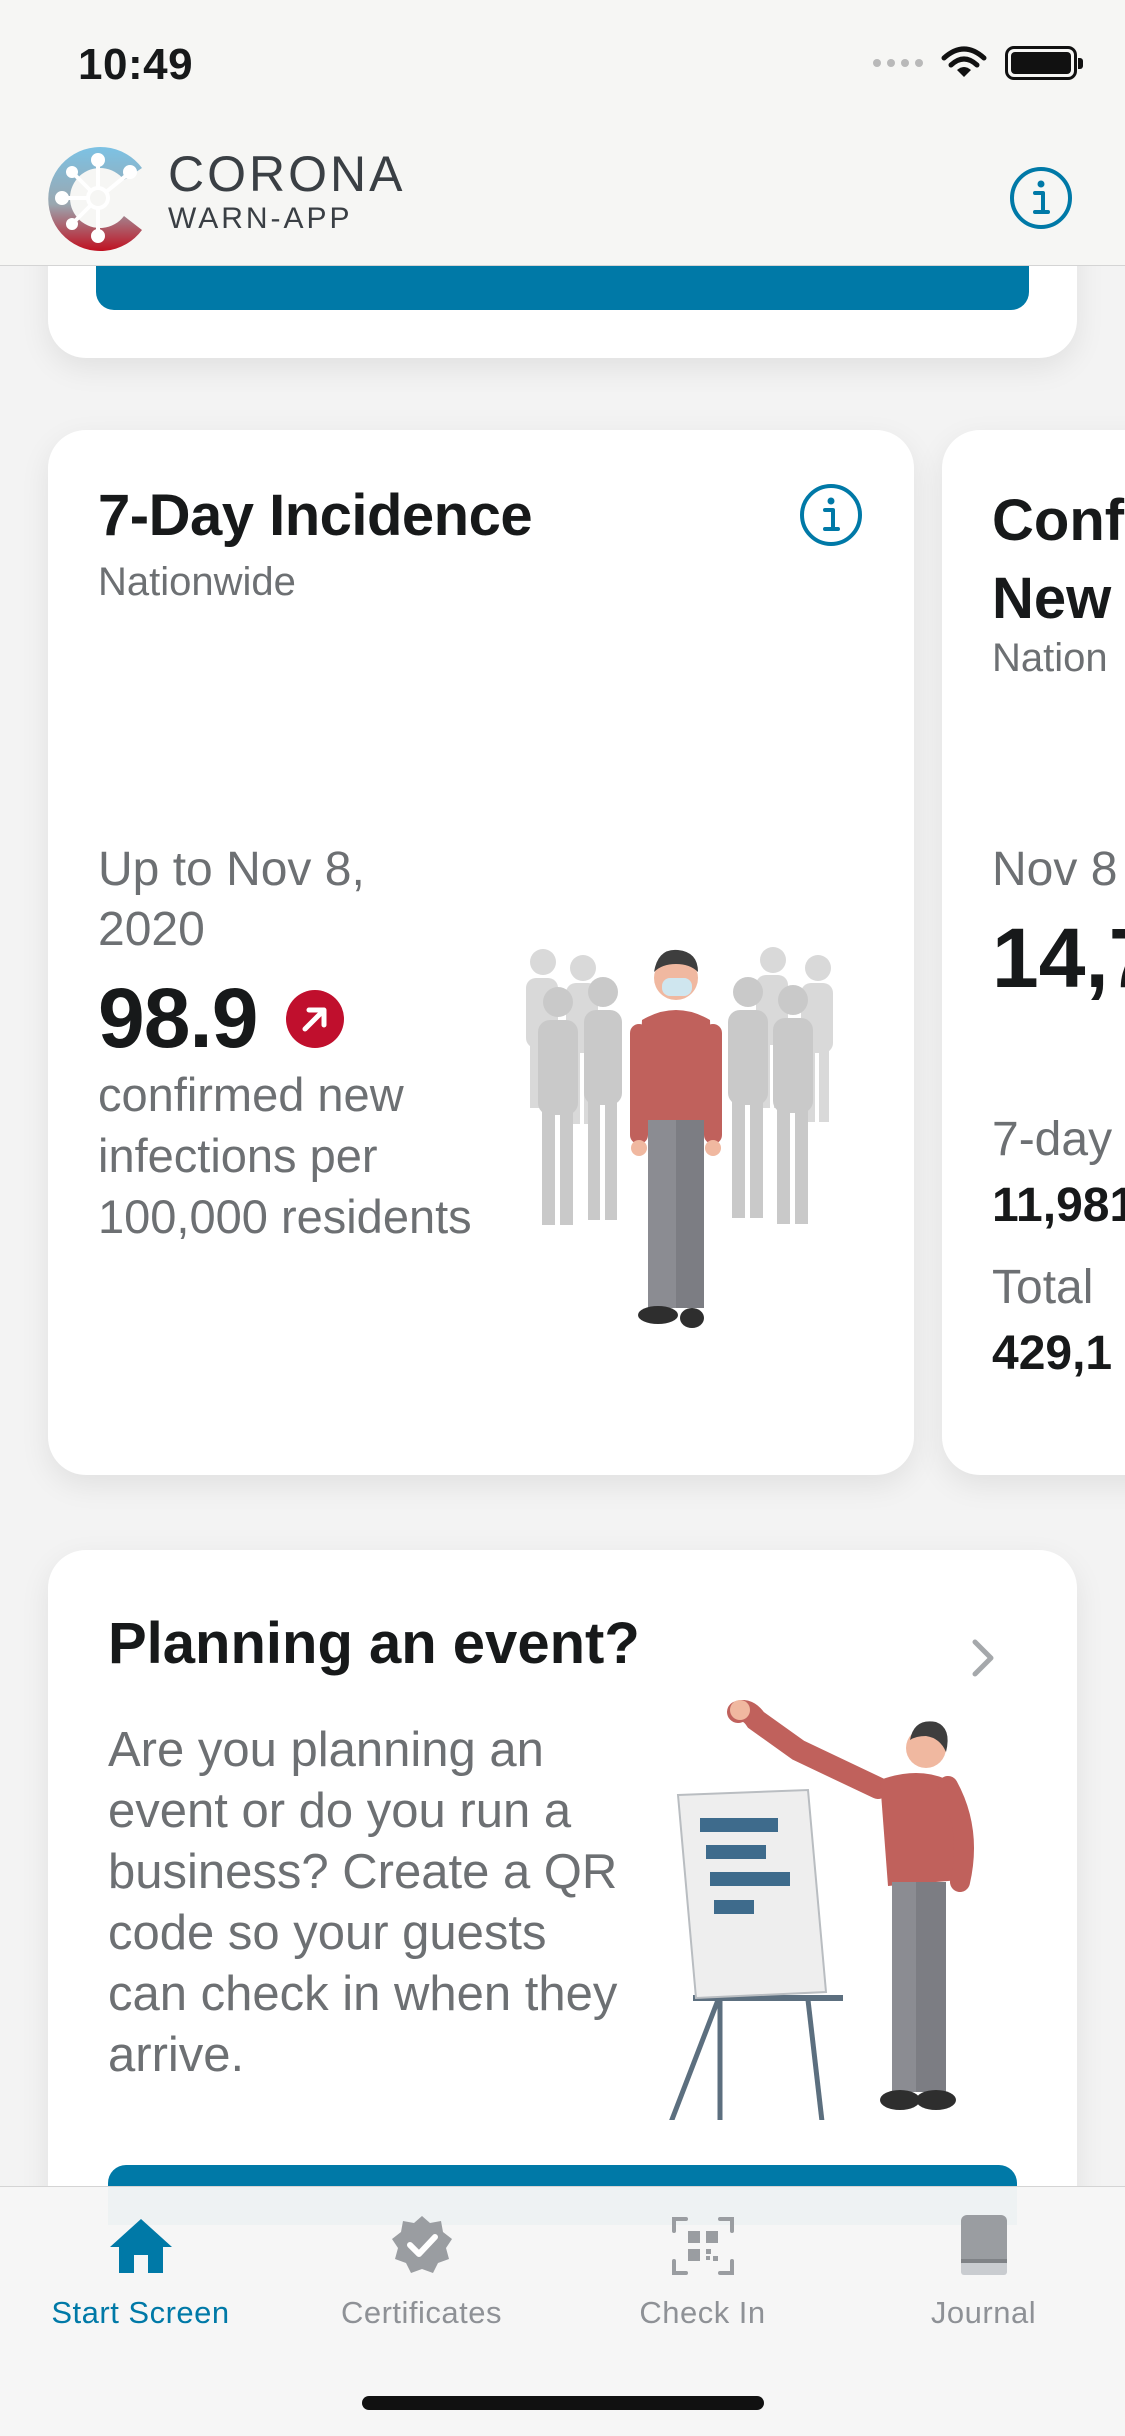 The image size is (1125, 2436). Describe the element at coordinates (1050, 658) in the screenshot. I see `confirmed-subtitle: Nation` at that location.